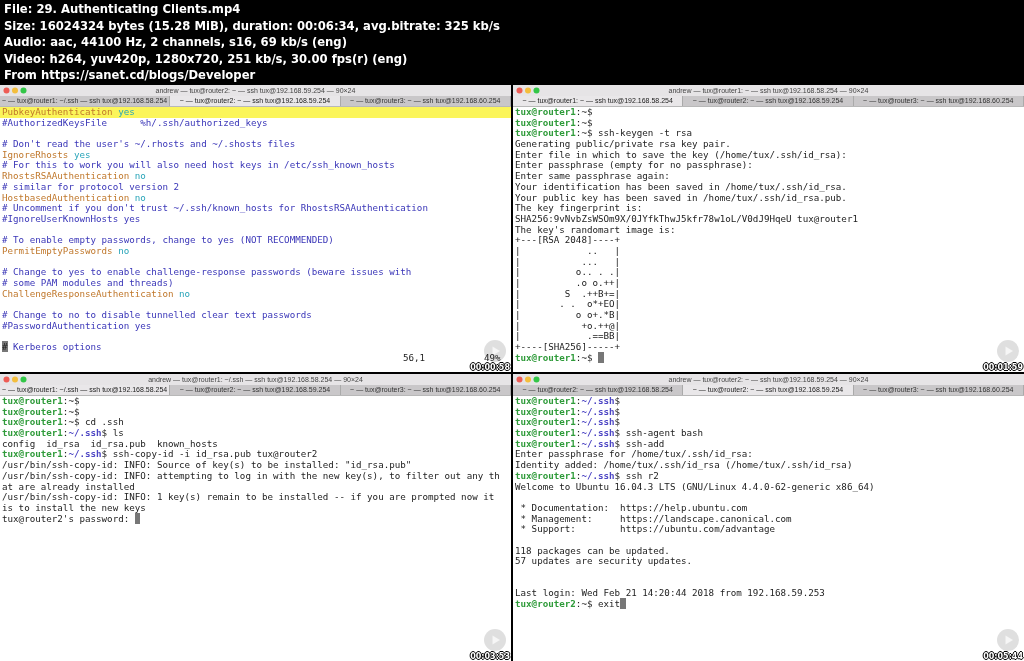  I want to click on terminal-line: The key fingerprint is:, so click(579, 208).